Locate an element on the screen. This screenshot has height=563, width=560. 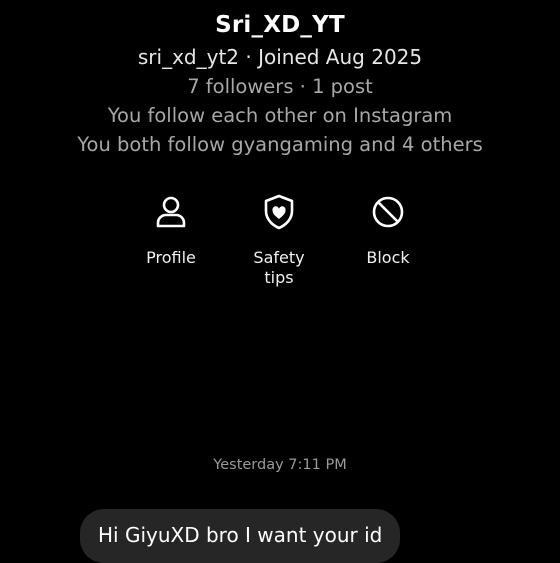
shield-heart-icon is located at coordinates (279, 212).